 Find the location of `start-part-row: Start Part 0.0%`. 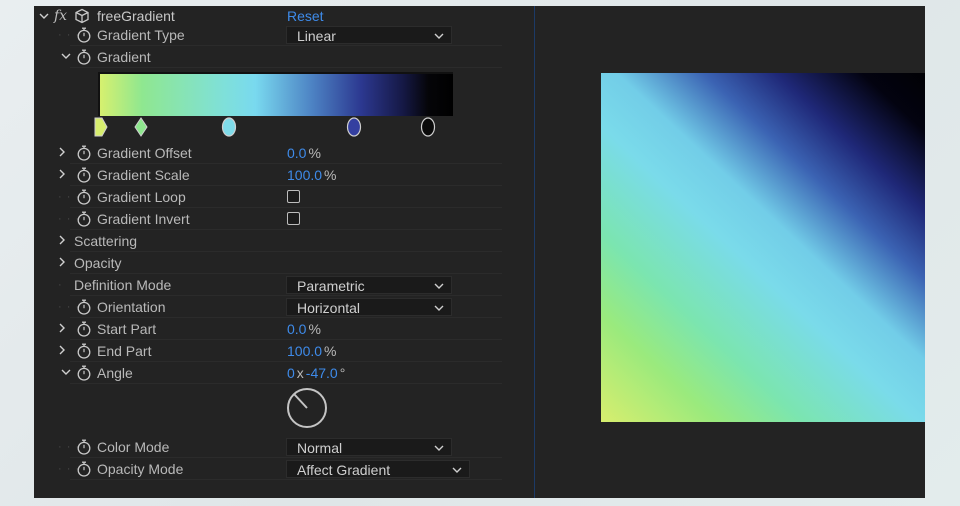

start-part-row: Start Part 0.0% is located at coordinates (268, 329).